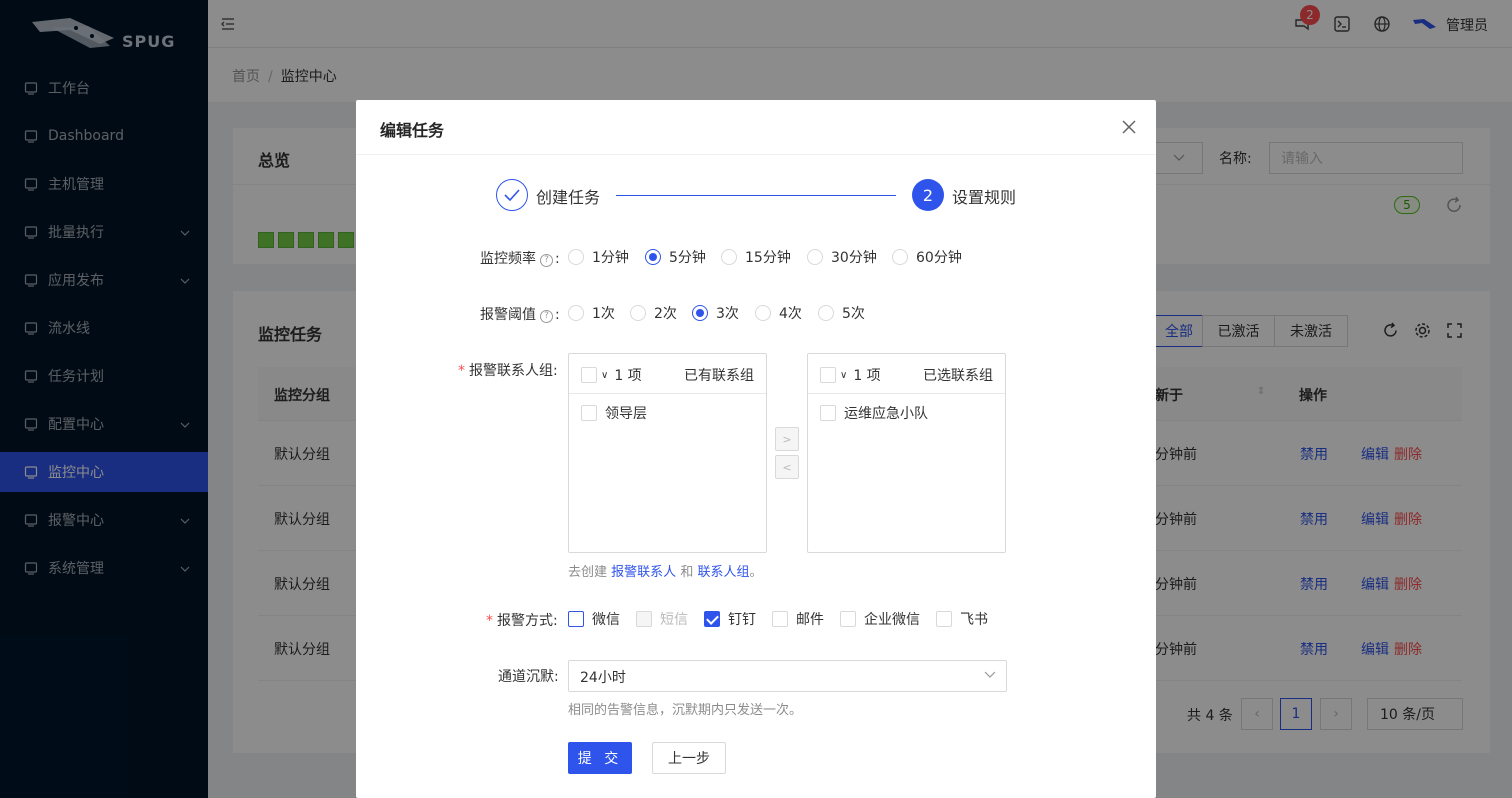 This screenshot has width=1512, height=798. I want to click on method-checkbox: 短信, so click(662, 619).